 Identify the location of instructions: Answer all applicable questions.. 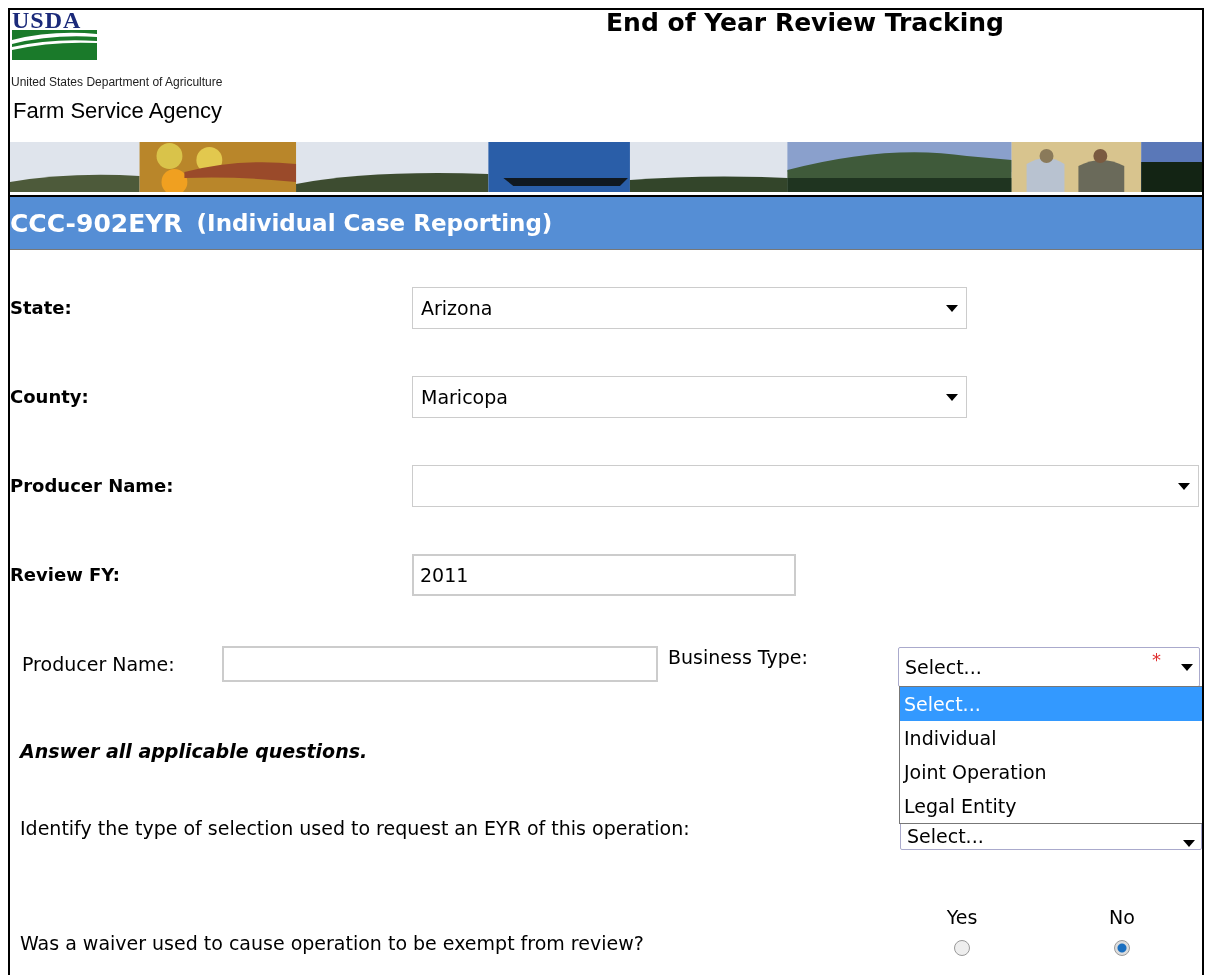
(194, 751).